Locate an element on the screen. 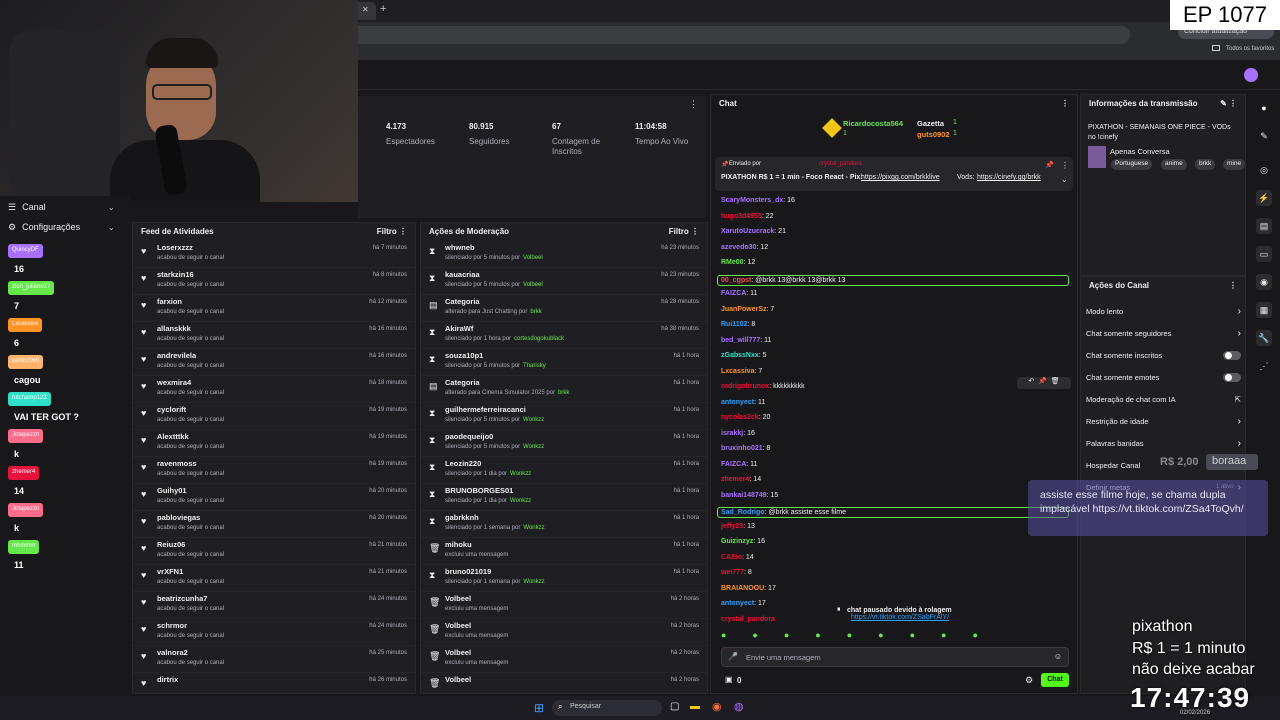 Image resolution: width=1280 pixels, height=720 pixels. chat-message: bruxinho021: 8 is located at coordinates (745, 448).